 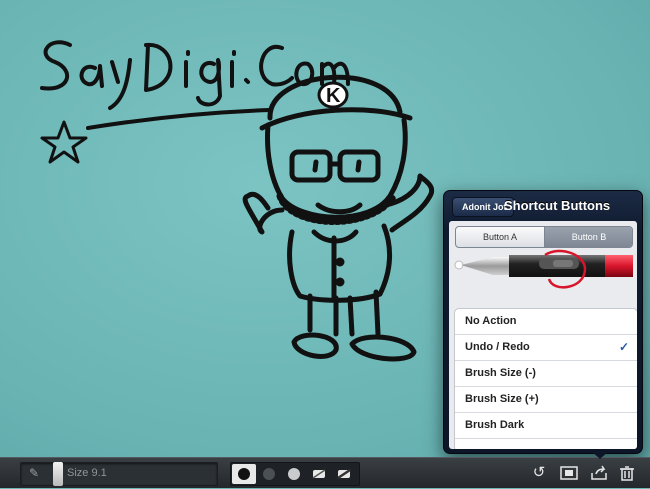 I want to click on black-dot-icon, so click(x=244, y=474).